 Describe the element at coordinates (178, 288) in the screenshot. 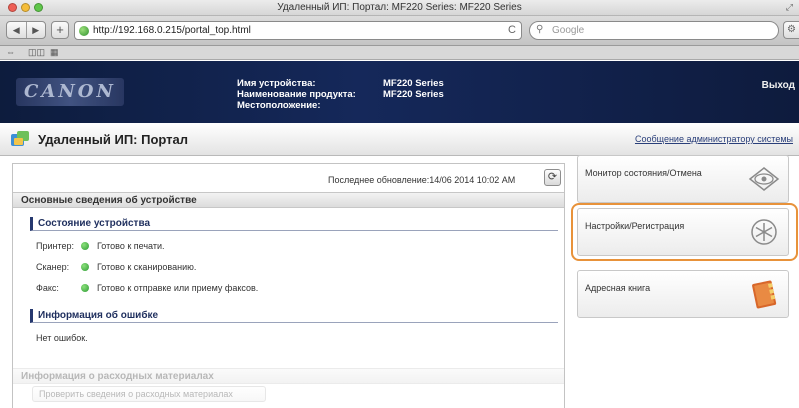

I see `fax-status-value: Готово к отправке или приему факсов.` at that location.